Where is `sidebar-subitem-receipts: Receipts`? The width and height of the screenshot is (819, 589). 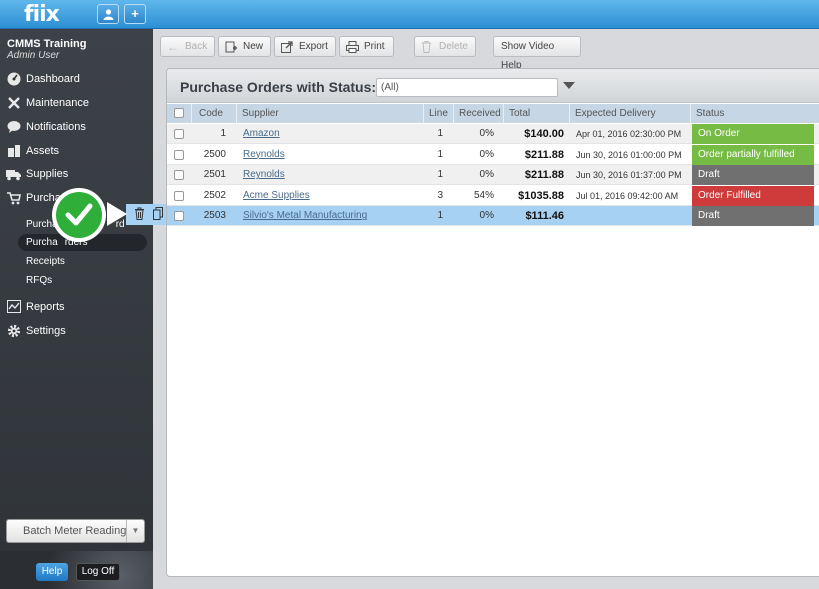
sidebar-subitem-receipts: Receipts is located at coordinates (45, 261).